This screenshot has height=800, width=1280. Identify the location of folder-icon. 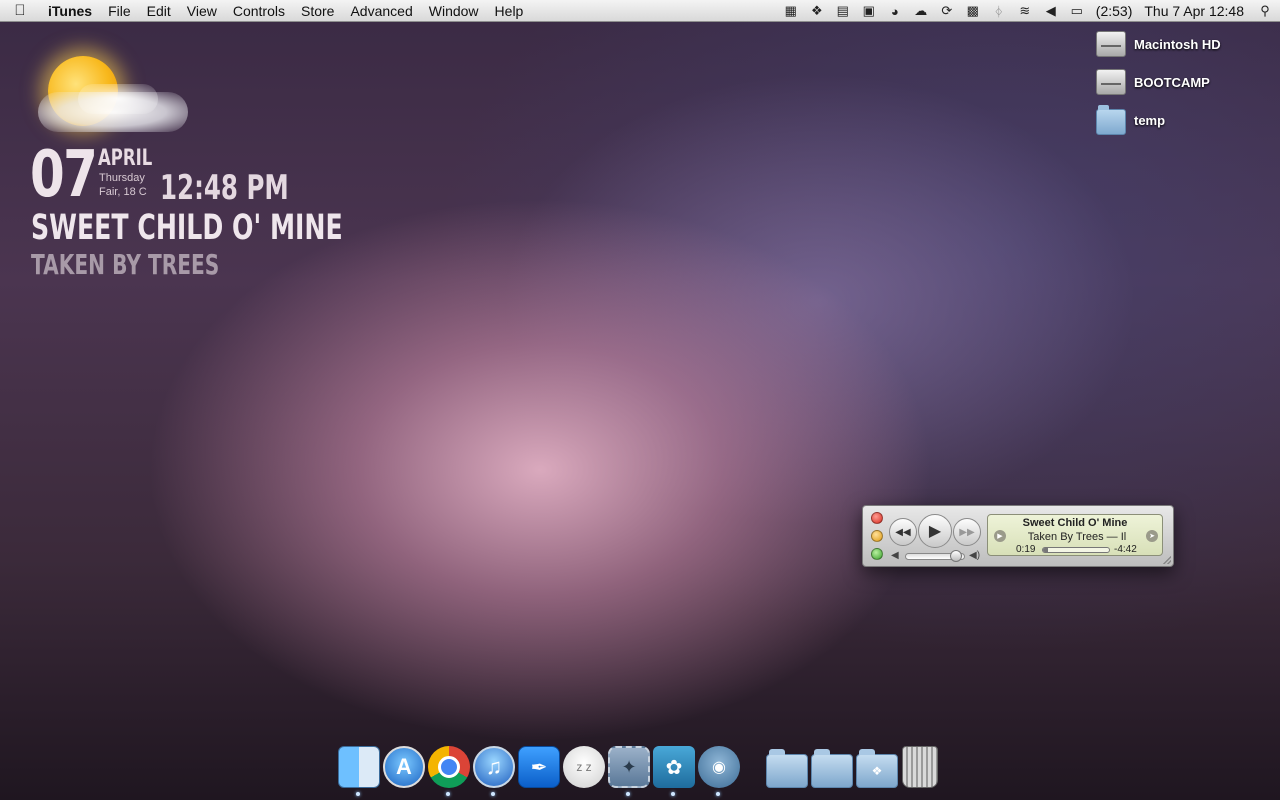
(1111, 120).